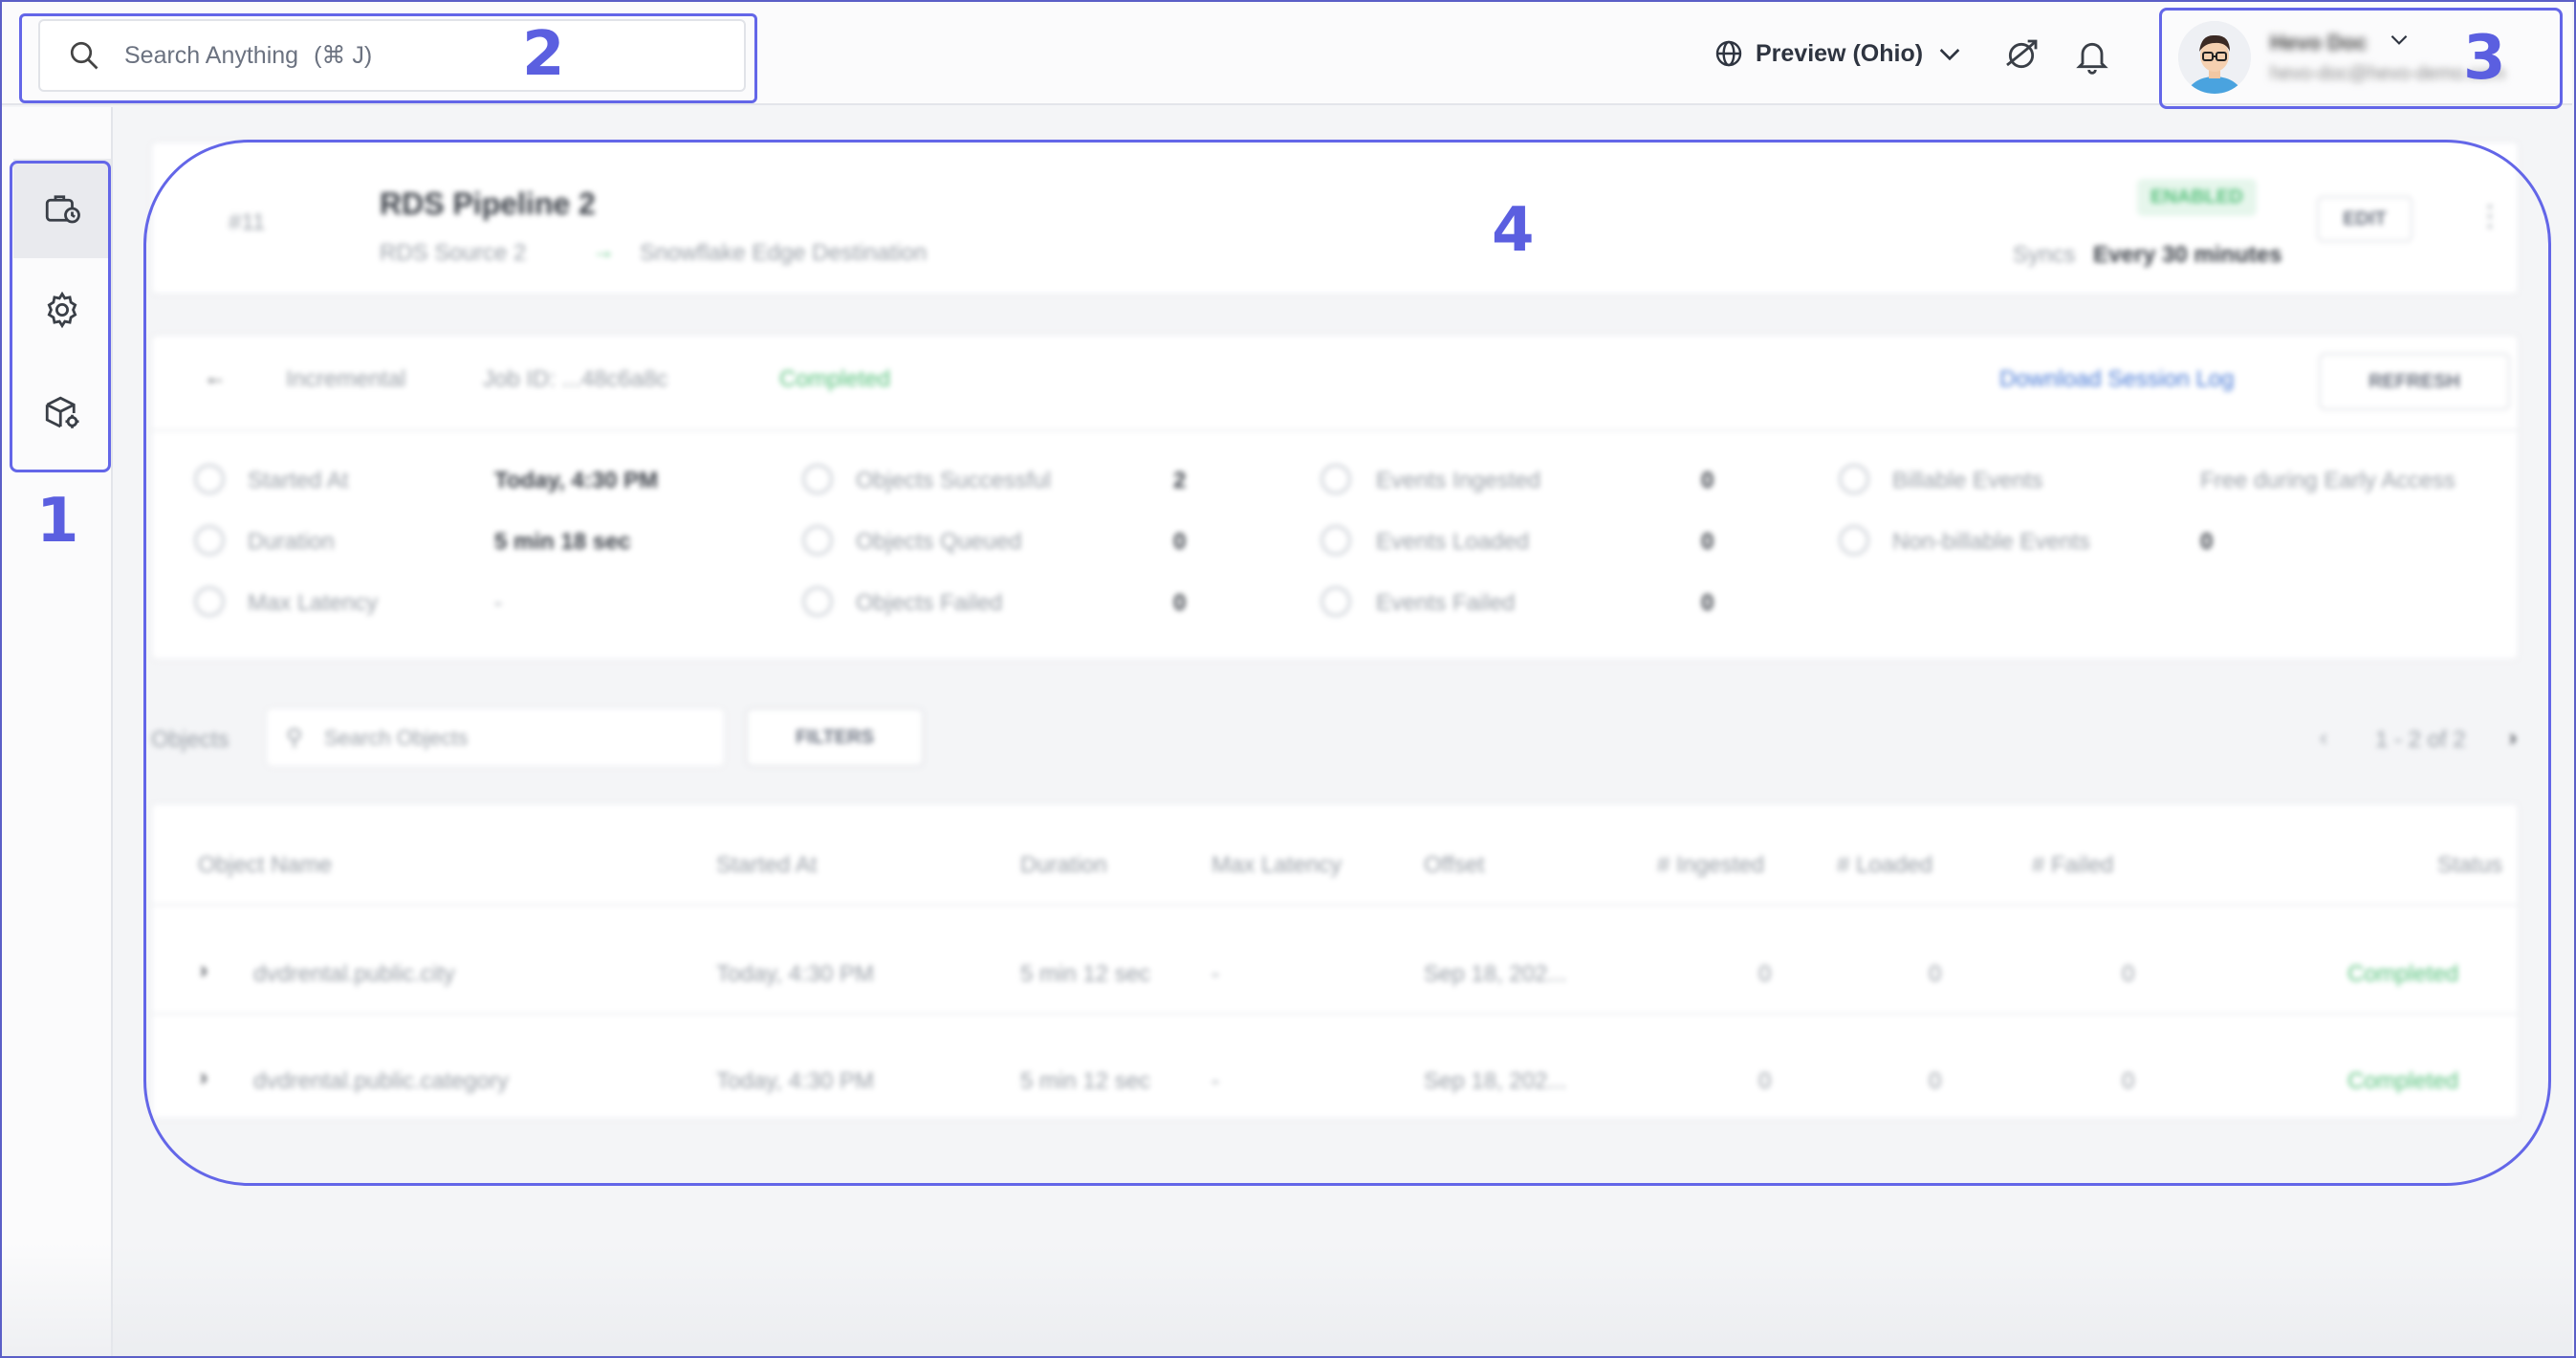 This screenshot has height=1358, width=2576. Describe the element at coordinates (1728, 53) in the screenshot. I see `globe-icon` at that location.